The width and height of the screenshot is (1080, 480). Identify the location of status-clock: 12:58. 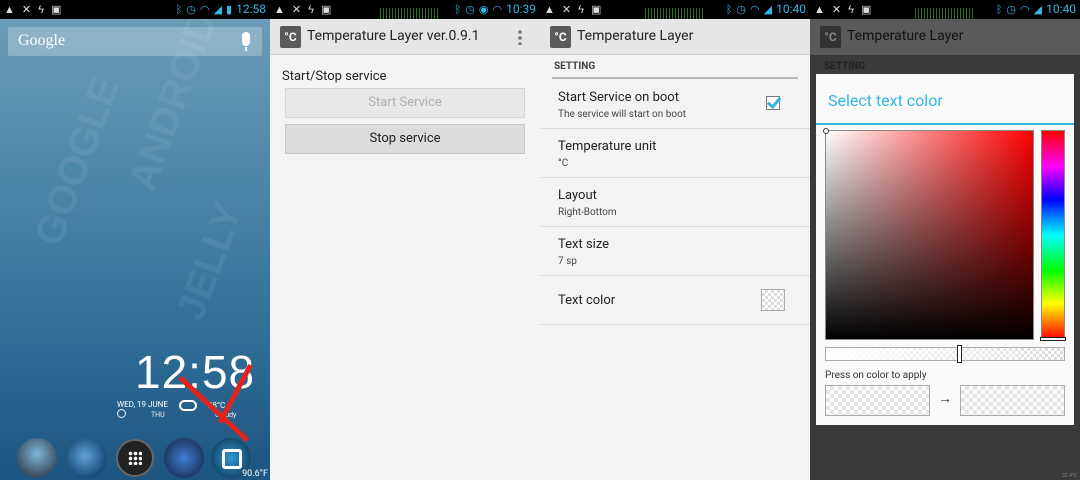
(251, 9).